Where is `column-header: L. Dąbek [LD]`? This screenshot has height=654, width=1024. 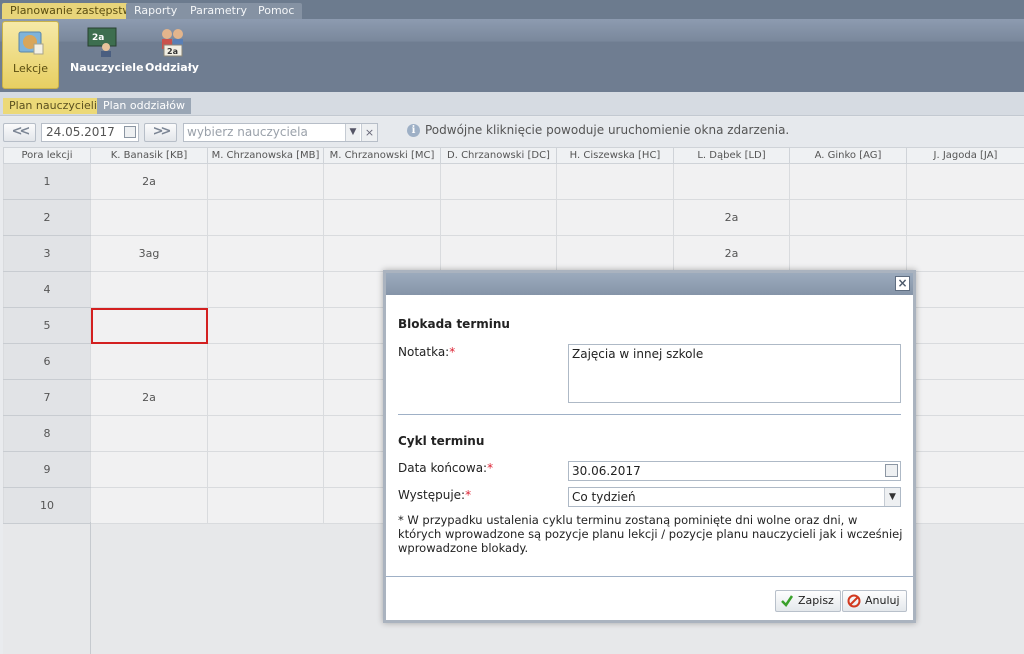
column-header: L. Dąbek [LD] is located at coordinates (731, 155).